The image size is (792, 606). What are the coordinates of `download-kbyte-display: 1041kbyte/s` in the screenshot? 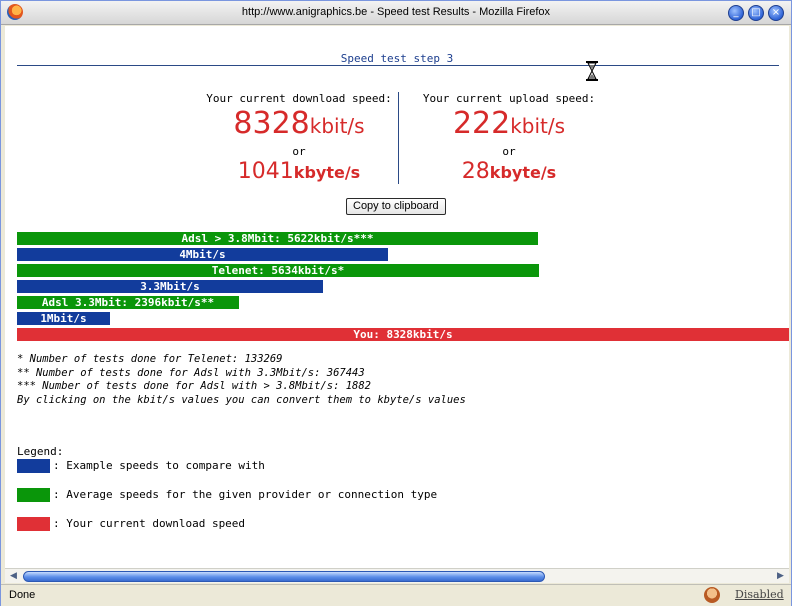 It's located at (299, 172).